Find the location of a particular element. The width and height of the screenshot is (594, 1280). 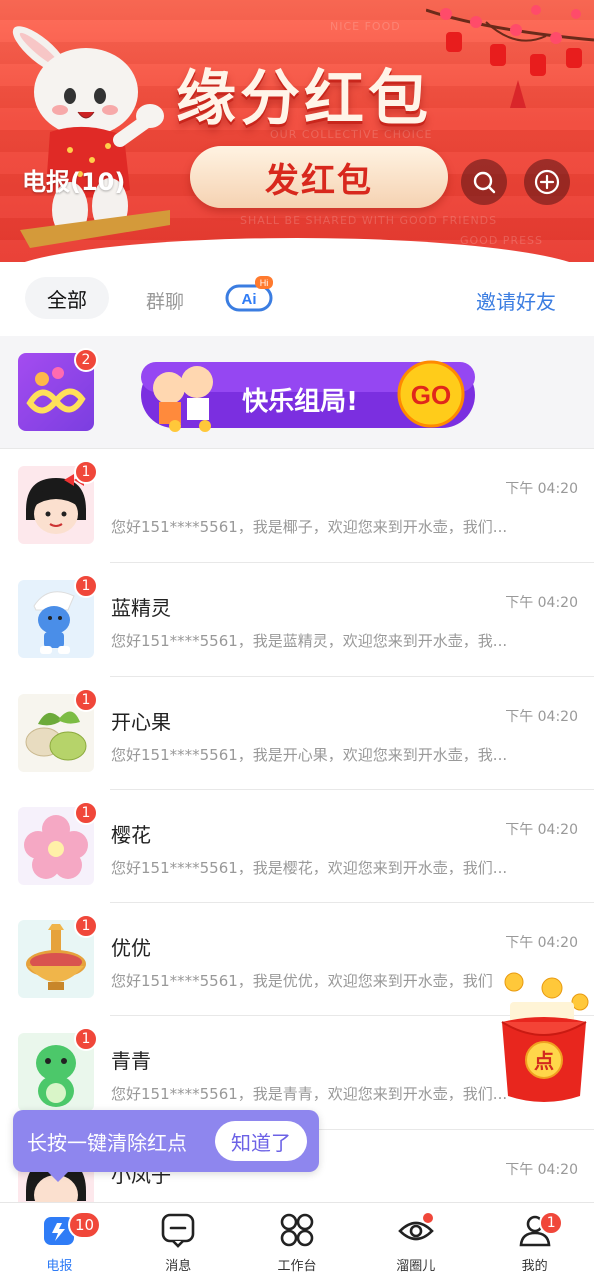

add-icon is located at coordinates (547, 182).